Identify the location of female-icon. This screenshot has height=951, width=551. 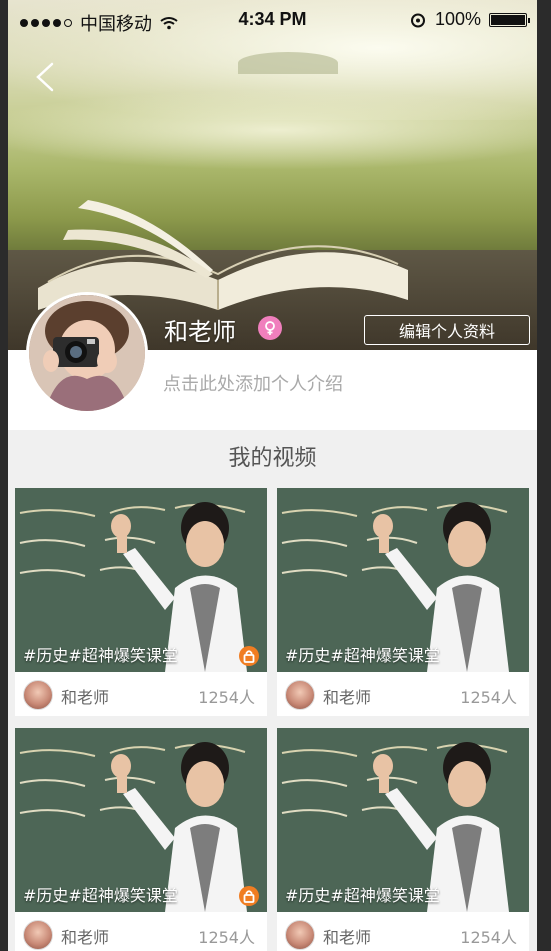
(270, 328).